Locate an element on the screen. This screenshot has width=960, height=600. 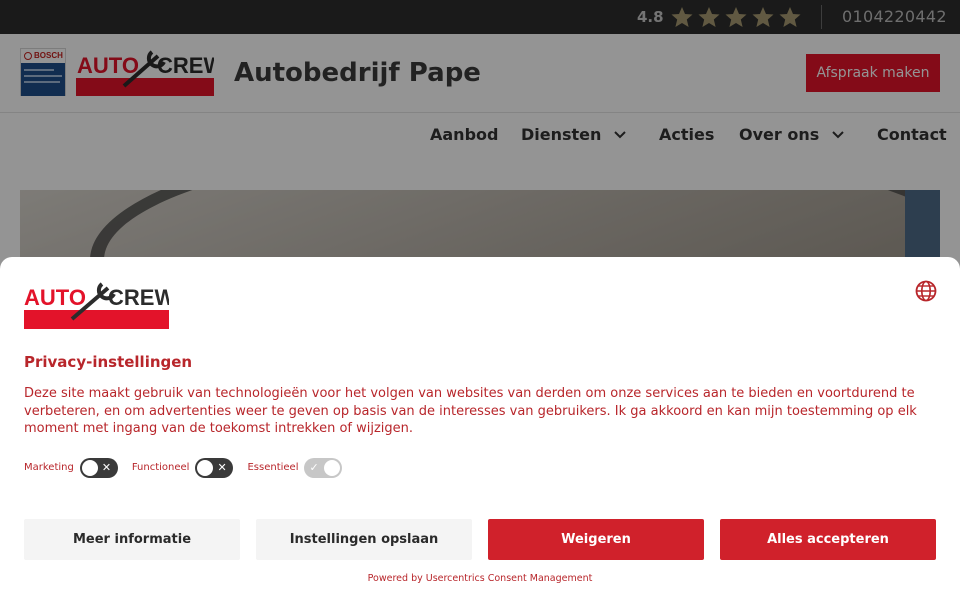
functional-toggle: ✕ is located at coordinates (214, 468).